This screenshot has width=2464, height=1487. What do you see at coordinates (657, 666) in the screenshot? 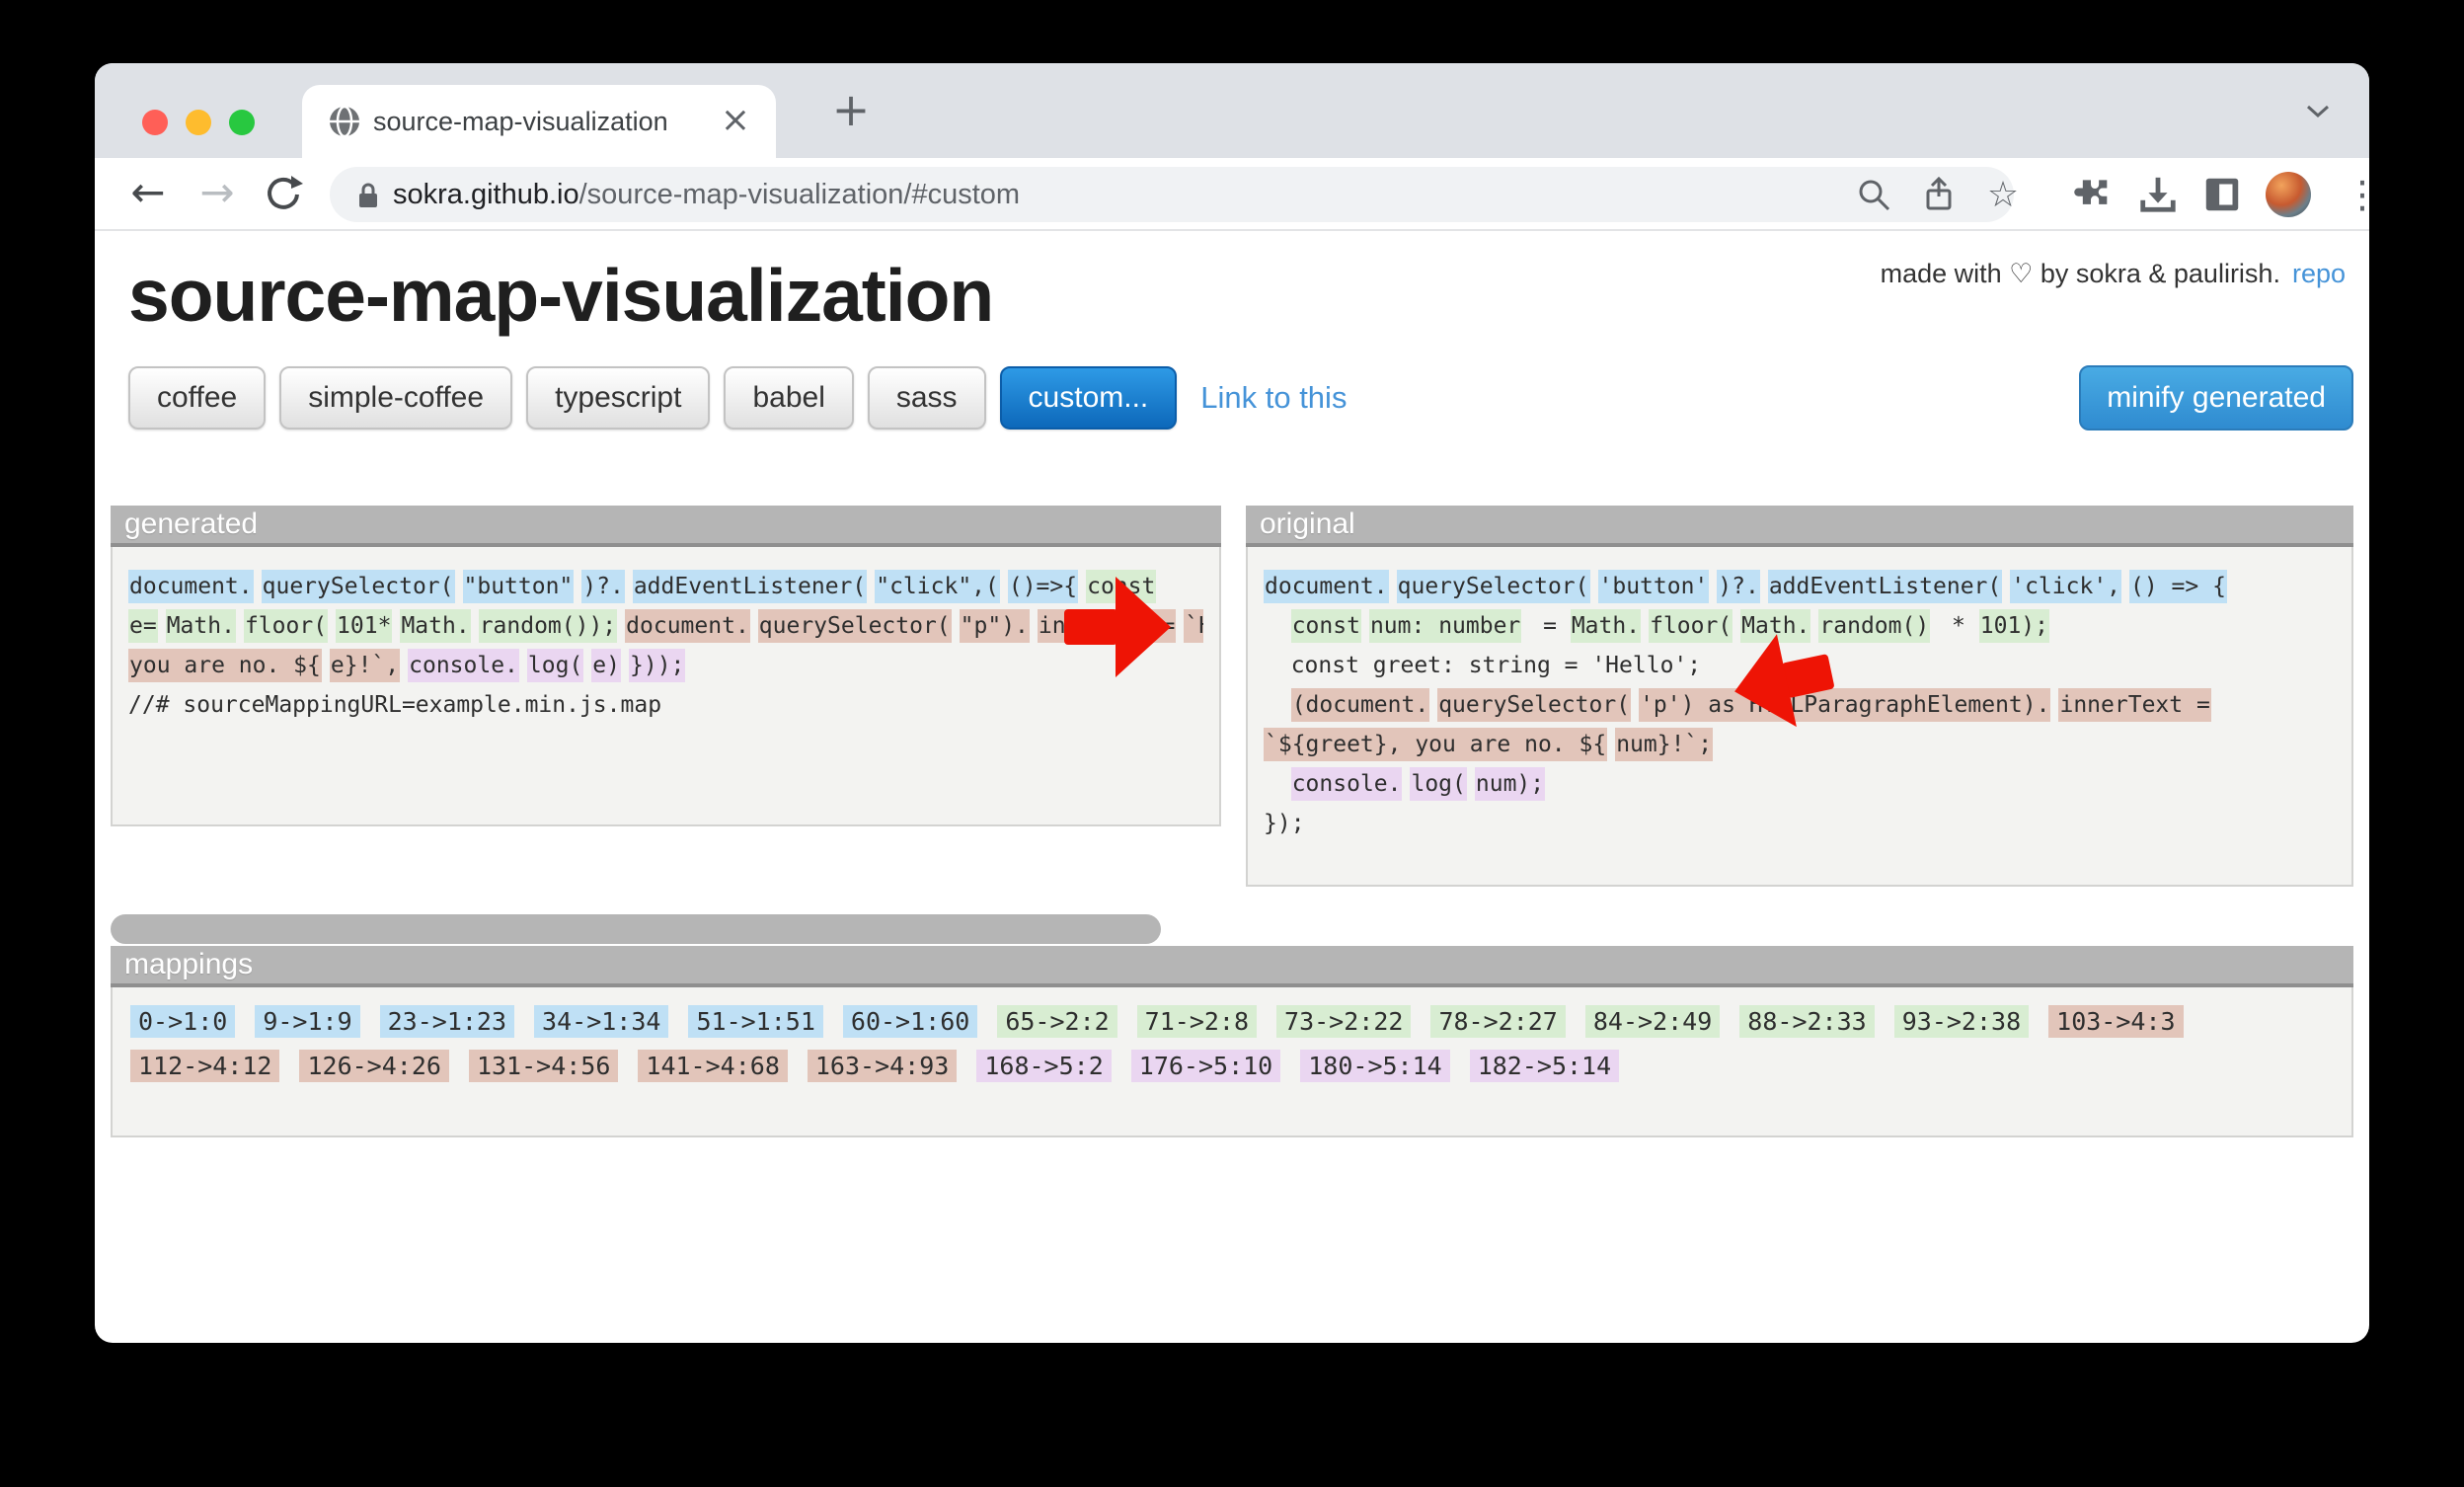
I see `code-segment: }));` at bounding box center [657, 666].